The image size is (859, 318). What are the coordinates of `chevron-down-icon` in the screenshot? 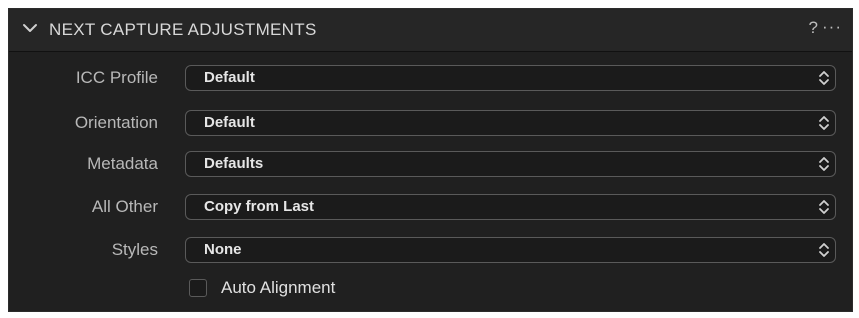 It's located at (30, 28).